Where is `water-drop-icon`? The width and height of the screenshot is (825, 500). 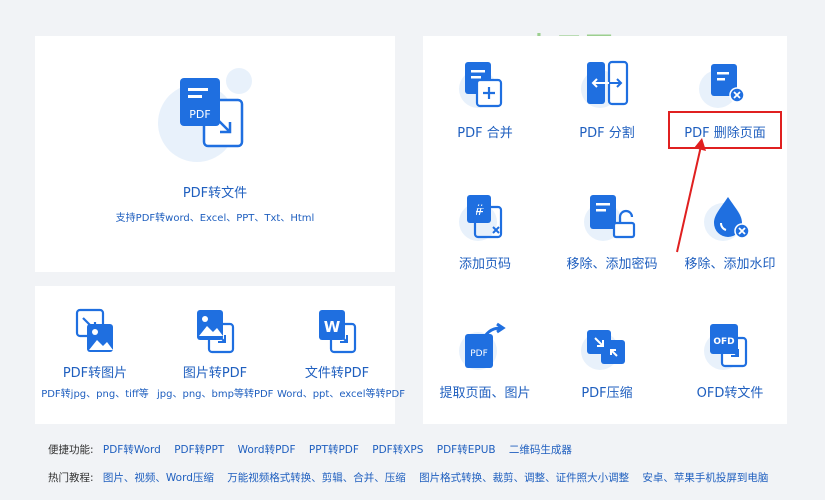
water-drop-icon is located at coordinates (729, 218).